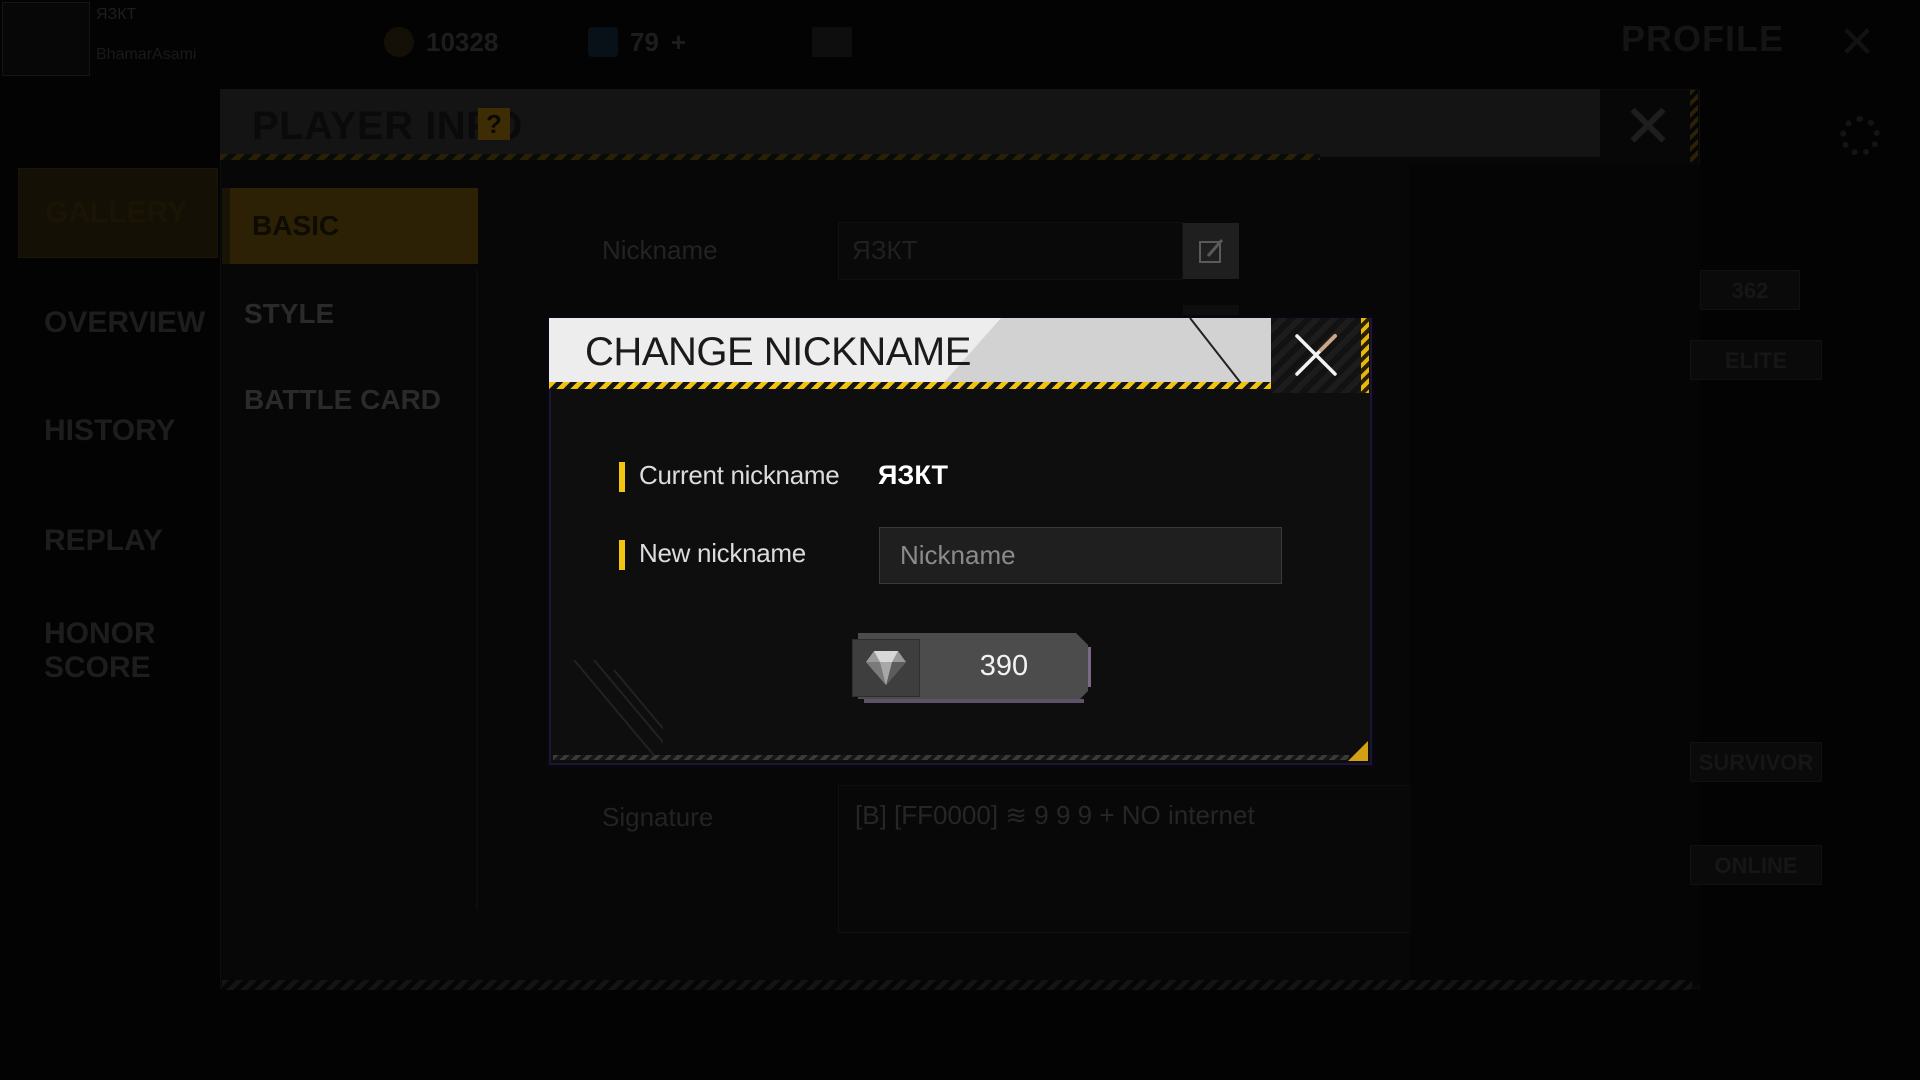 The image size is (1920, 1080). I want to click on panel-bottom-stripe, so click(957, 985).